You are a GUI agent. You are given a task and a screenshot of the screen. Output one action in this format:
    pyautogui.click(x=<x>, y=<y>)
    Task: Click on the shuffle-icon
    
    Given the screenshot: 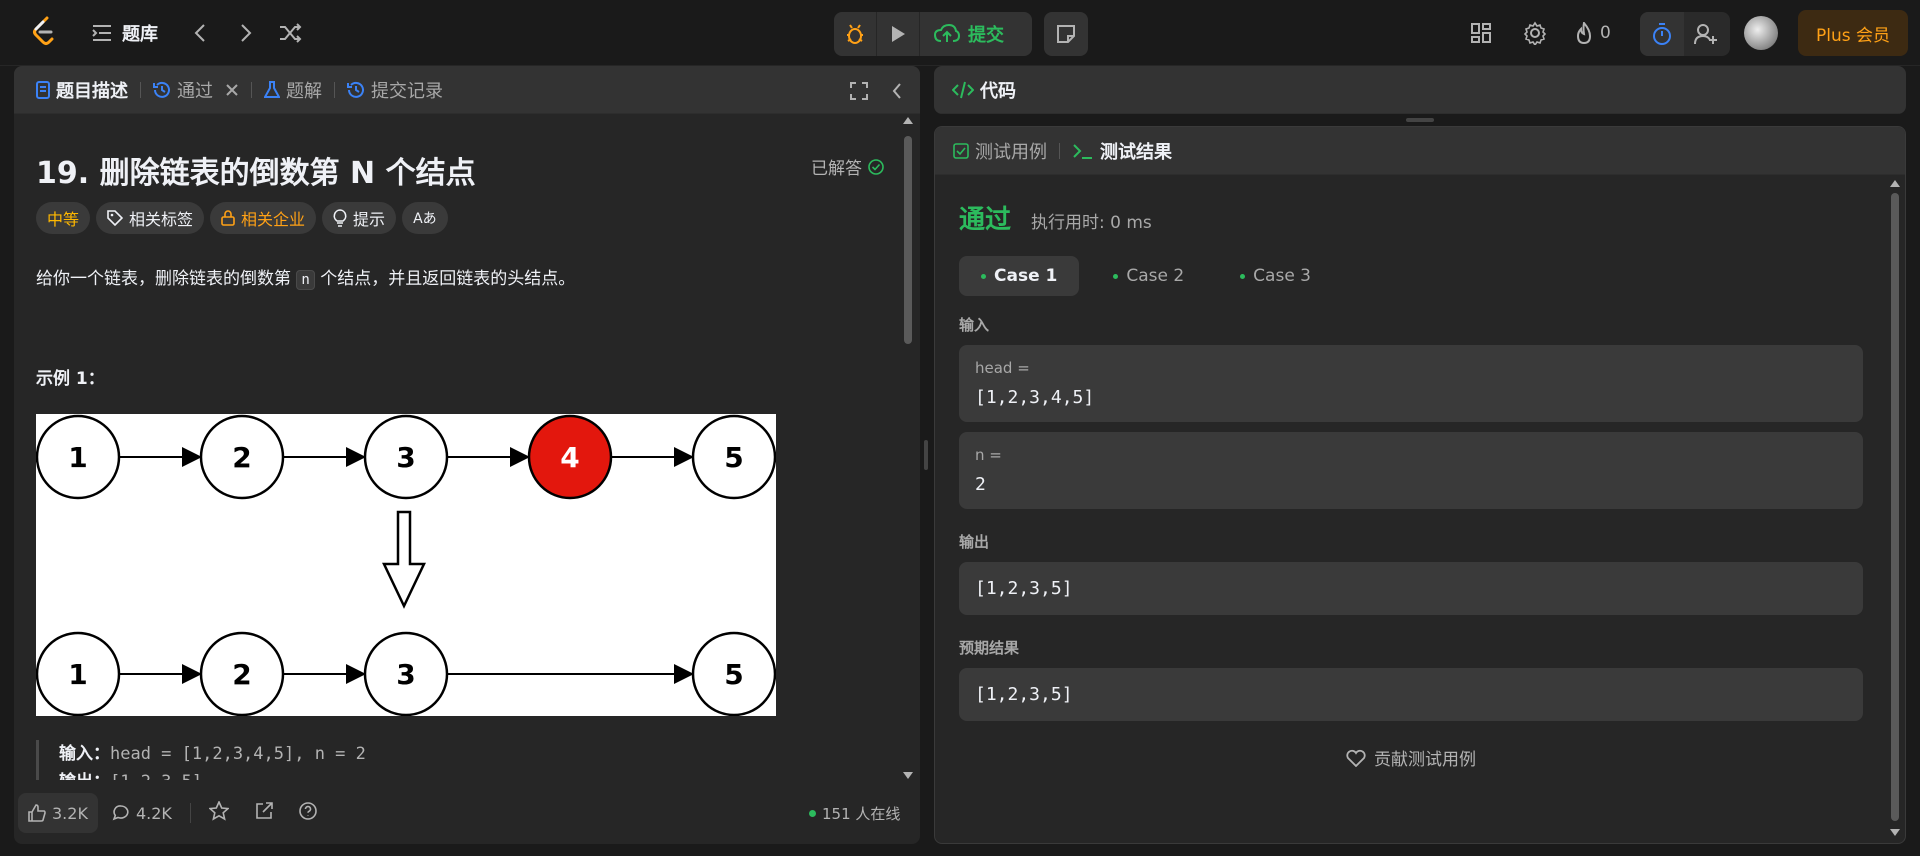 What is the action you would take?
    pyautogui.click(x=291, y=33)
    